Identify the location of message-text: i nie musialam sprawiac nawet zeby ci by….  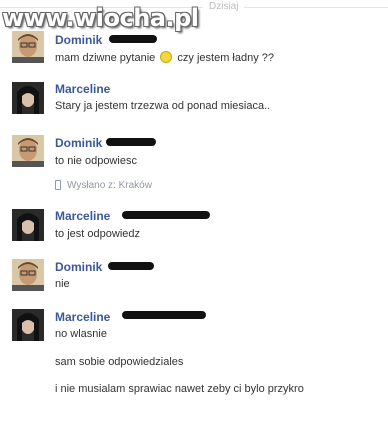
(179, 389).